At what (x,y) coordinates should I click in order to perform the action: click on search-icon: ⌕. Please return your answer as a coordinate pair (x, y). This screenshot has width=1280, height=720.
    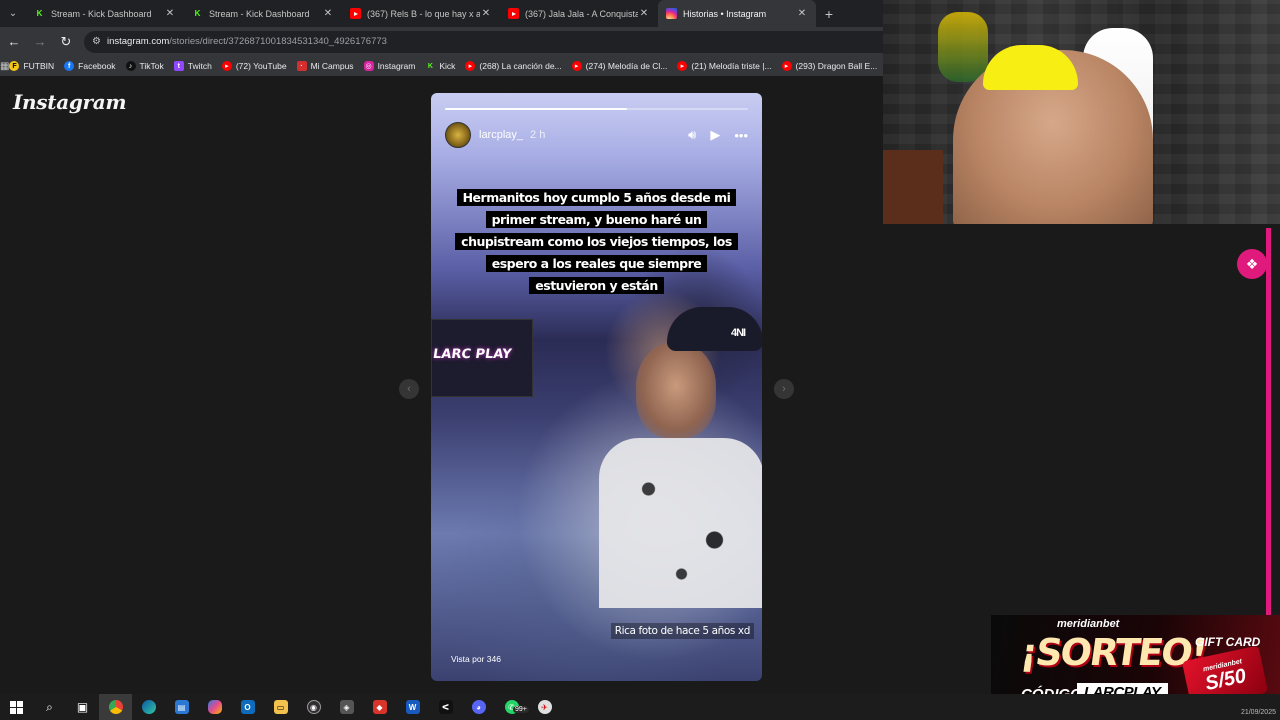
    Looking at the image, I should click on (49, 707).